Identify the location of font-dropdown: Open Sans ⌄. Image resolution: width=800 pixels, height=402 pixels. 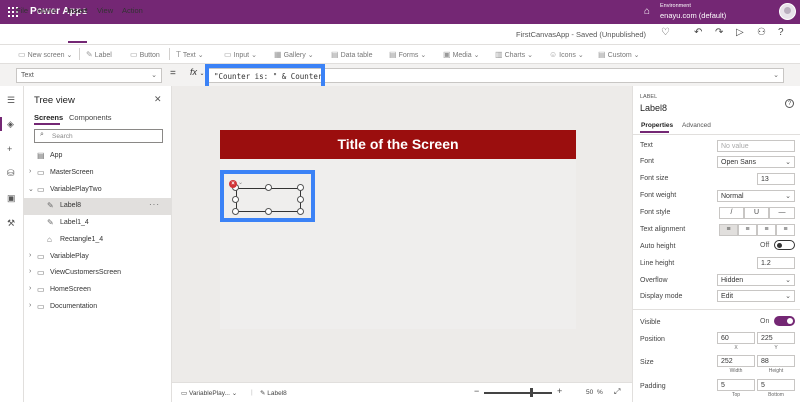
(756, 162).